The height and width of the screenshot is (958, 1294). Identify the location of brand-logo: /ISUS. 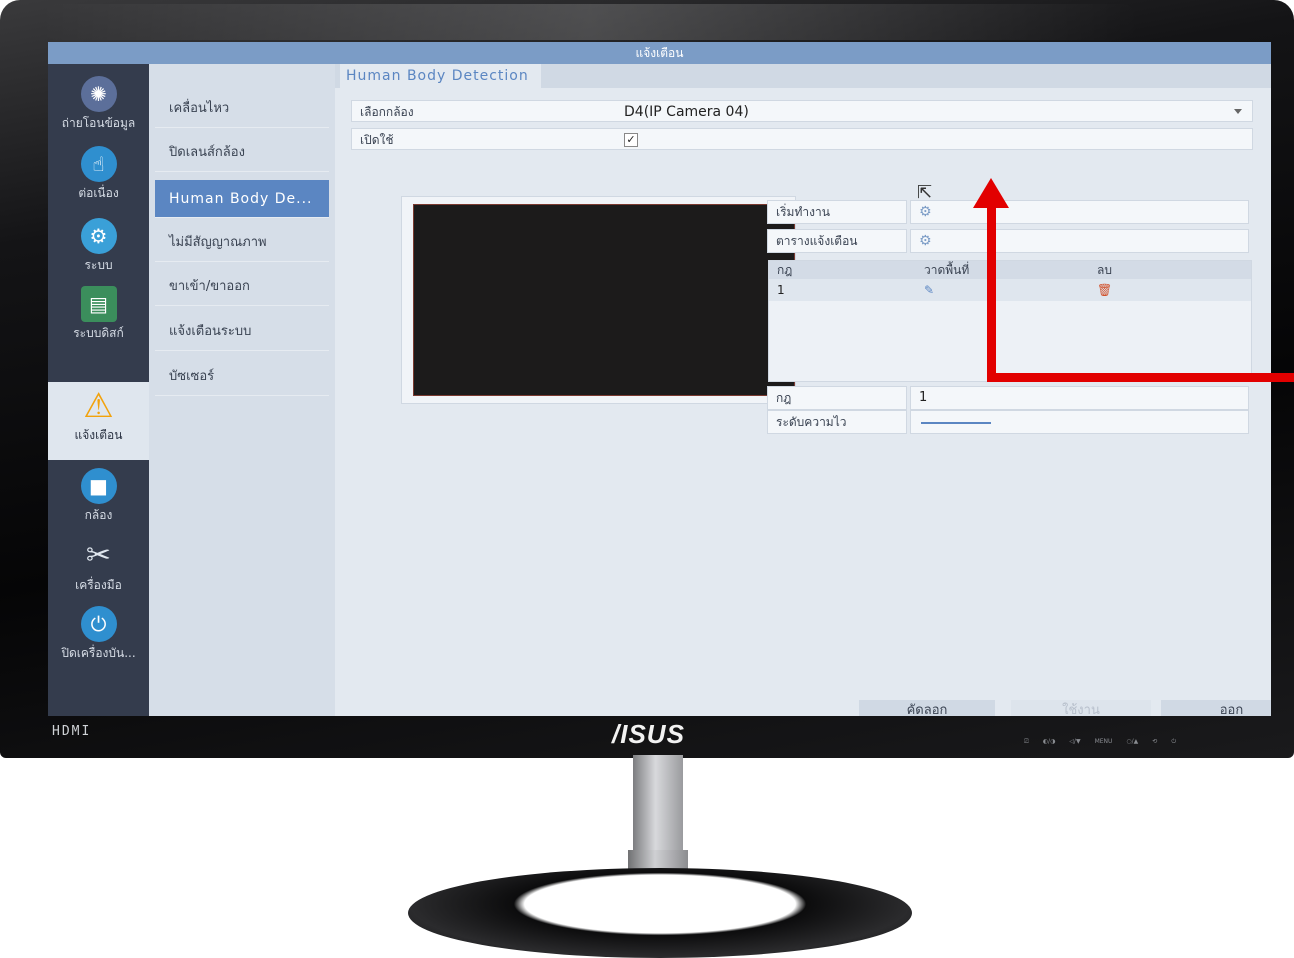
(648, 734).